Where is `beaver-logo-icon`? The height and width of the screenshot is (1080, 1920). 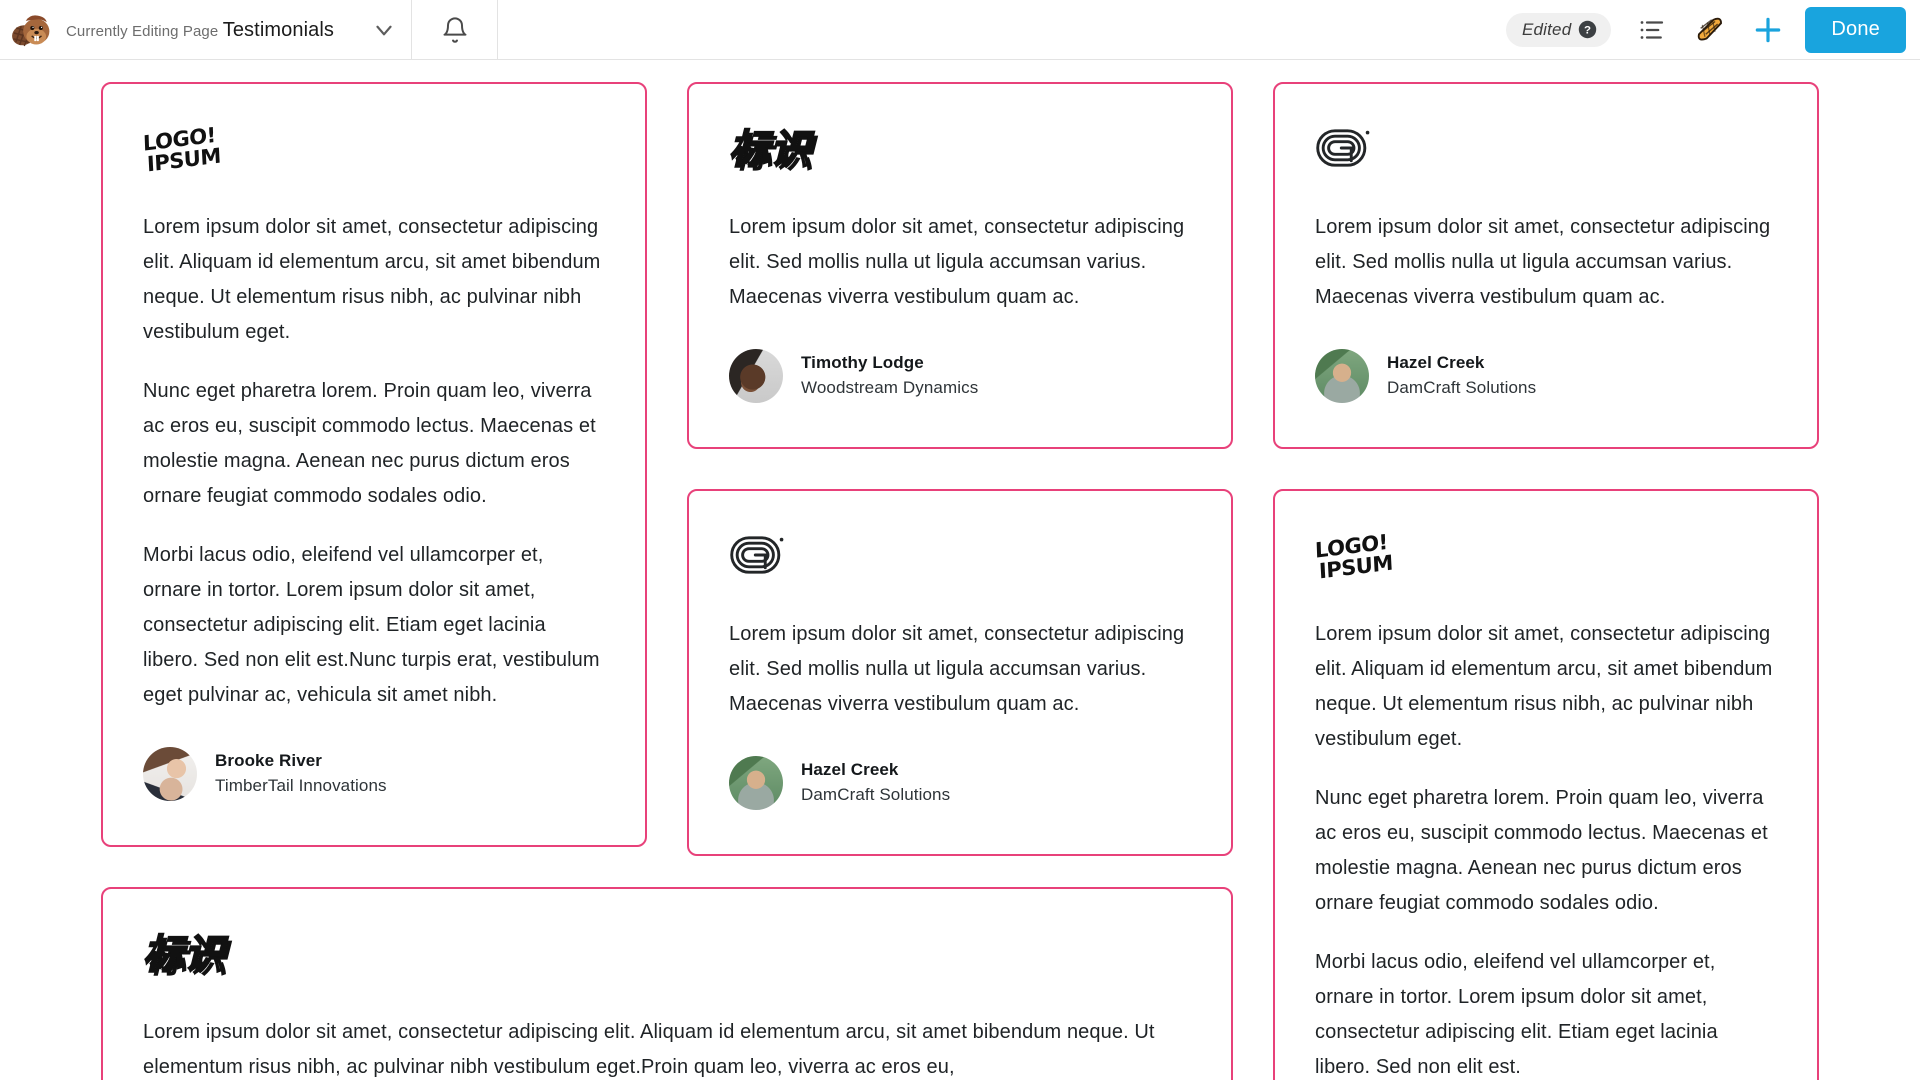 beaver-logo-icon is located at coordinates (31, 30).